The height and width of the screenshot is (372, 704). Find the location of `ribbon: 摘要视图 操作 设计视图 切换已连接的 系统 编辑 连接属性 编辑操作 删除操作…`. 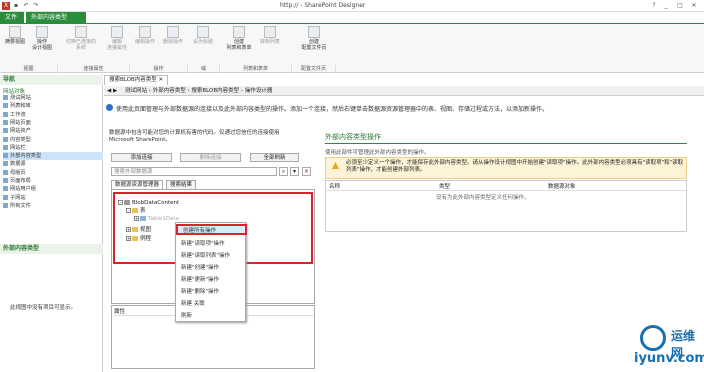

ribbon: 摘要视图 操作 设计视图 切换已连接的 系统 编辑 连接属性 编辑操作 删除操作… is located at coordinates (352, 48).